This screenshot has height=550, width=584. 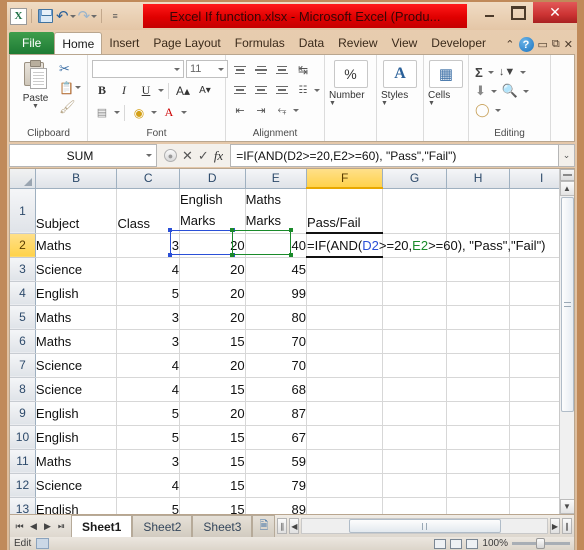 I want to click on cell-C4: 5, so click(x=148, y=293).